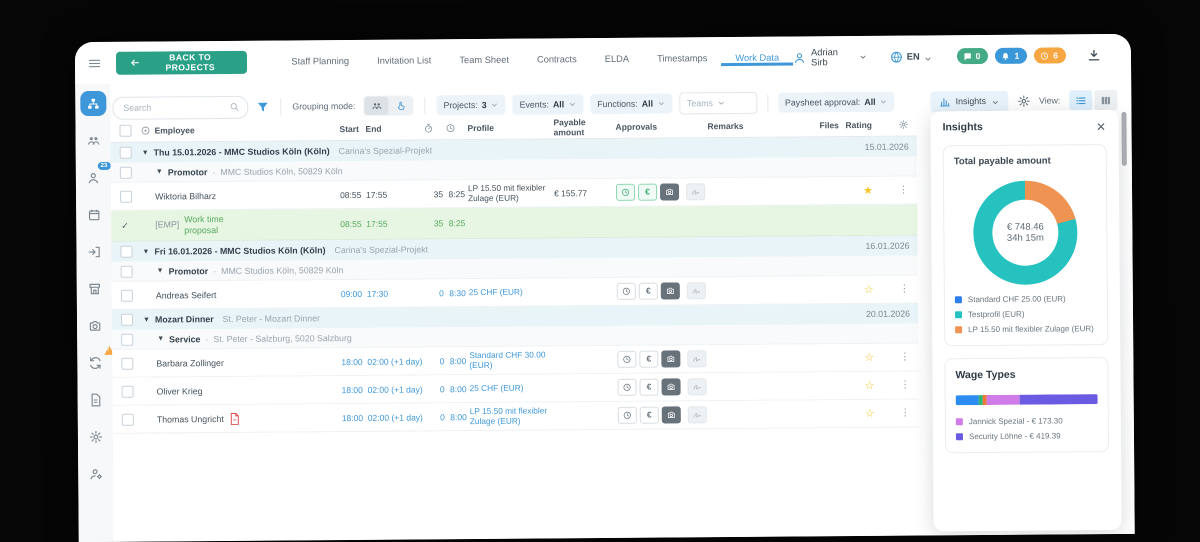 The height and width of the screenshot is (542, 1200). I want to click on back-to-projects-button: BACK TO PROJECTS, so click(182, 62).